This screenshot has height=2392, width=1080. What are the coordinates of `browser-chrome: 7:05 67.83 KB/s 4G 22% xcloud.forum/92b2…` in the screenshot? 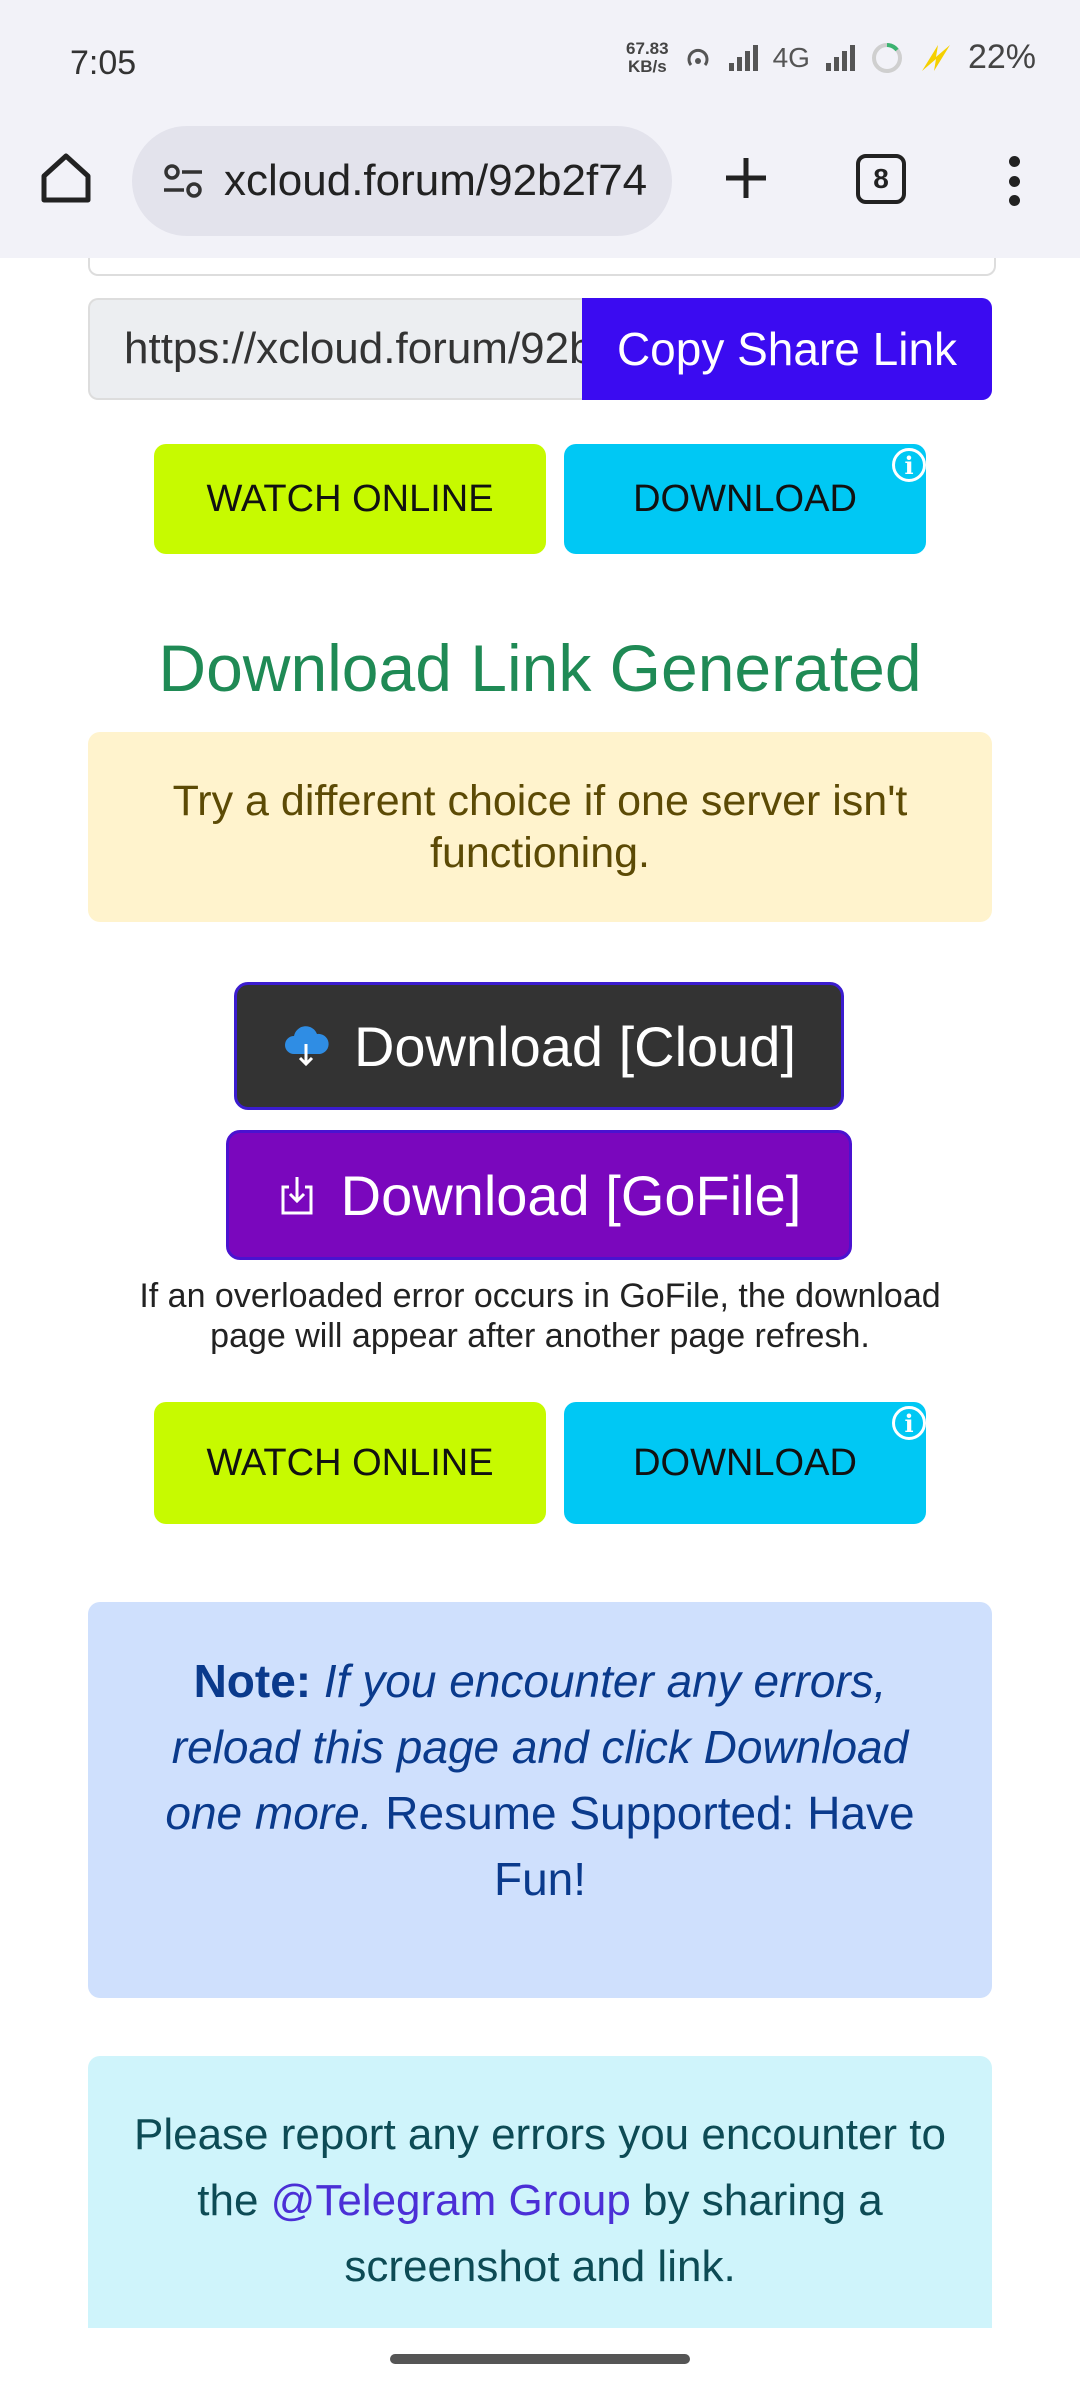 It's located at (540, 129).